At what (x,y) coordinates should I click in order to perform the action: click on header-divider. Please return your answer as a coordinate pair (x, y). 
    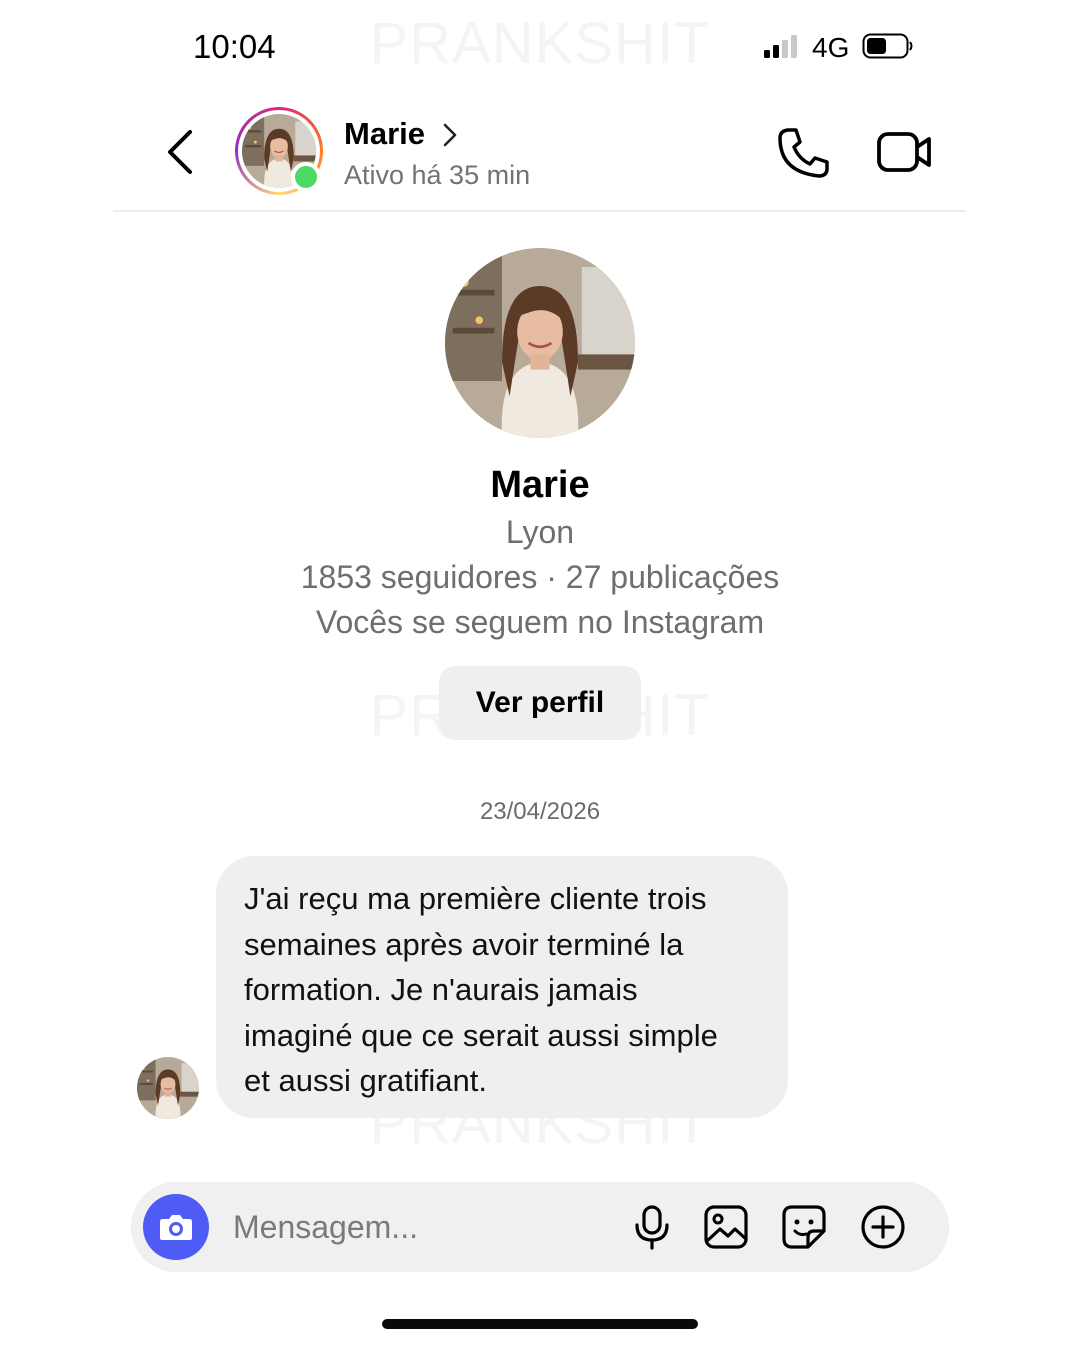
    Looking at the image, I should click on (539, 211).